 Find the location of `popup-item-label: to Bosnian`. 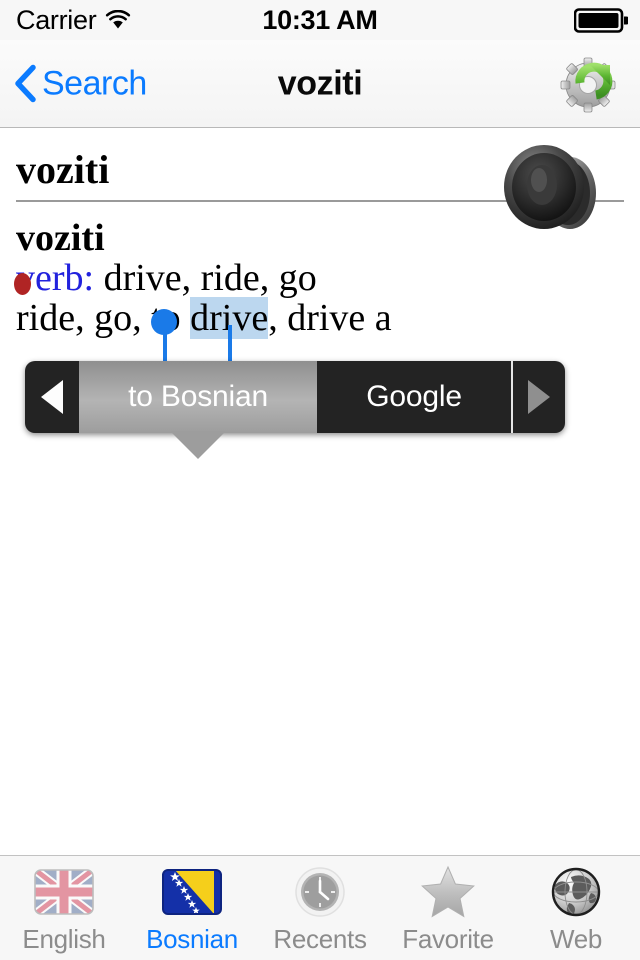

popup-item-label: to Bosnian is located at coordinates (198, 396).